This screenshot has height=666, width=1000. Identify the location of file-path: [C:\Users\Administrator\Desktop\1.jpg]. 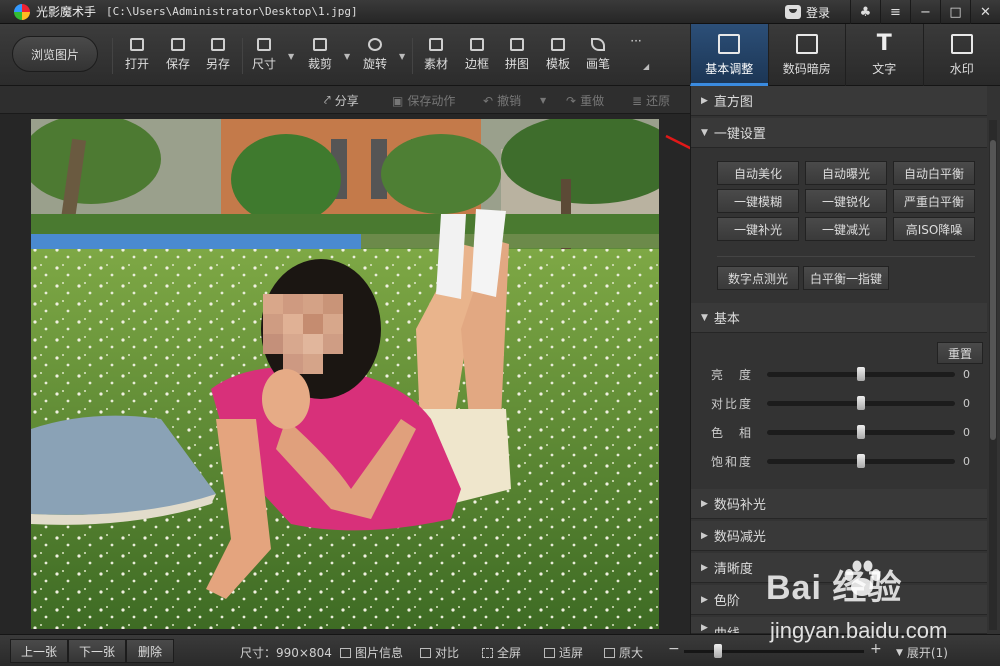
(232, 11).